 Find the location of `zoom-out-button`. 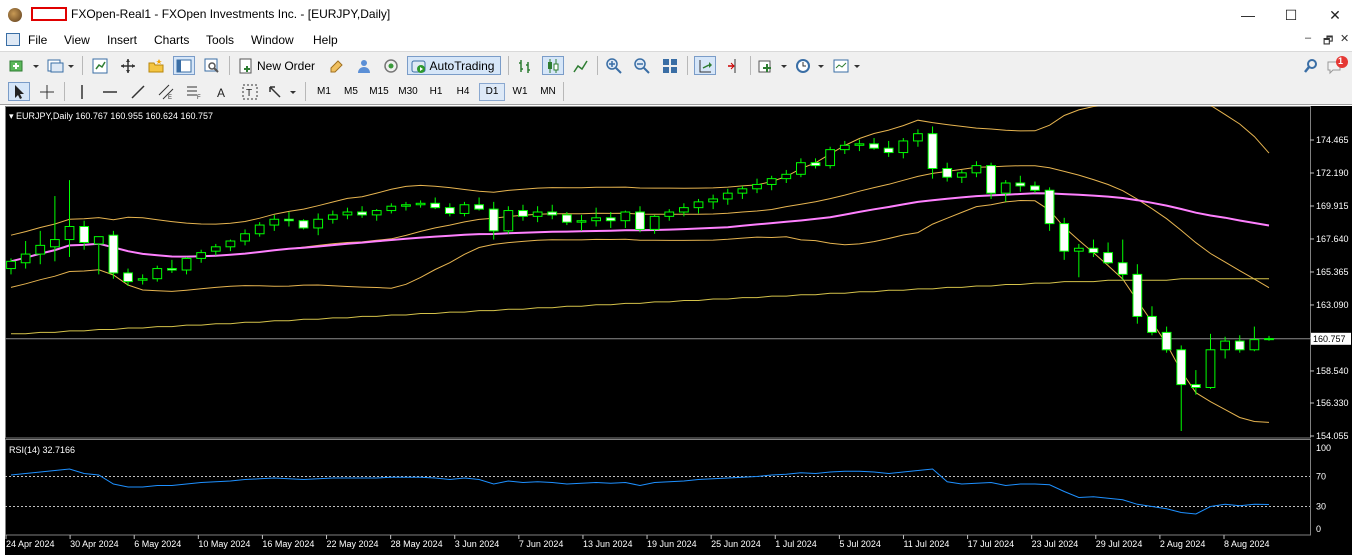

zoom-out-button is located at coordinates (642, 65).